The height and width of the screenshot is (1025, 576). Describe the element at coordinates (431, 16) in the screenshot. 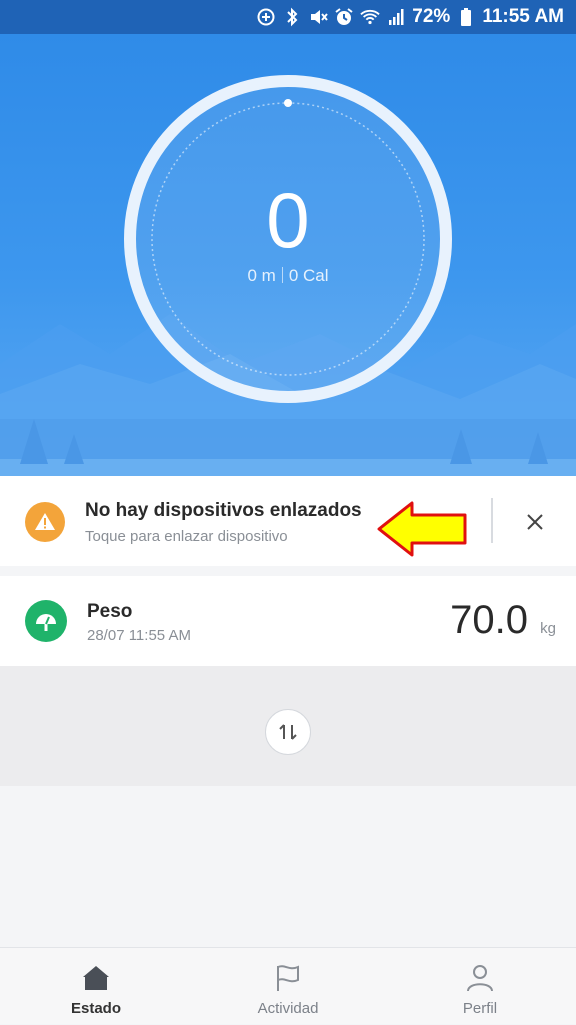

I see `battery-percent: 72%` at that location.